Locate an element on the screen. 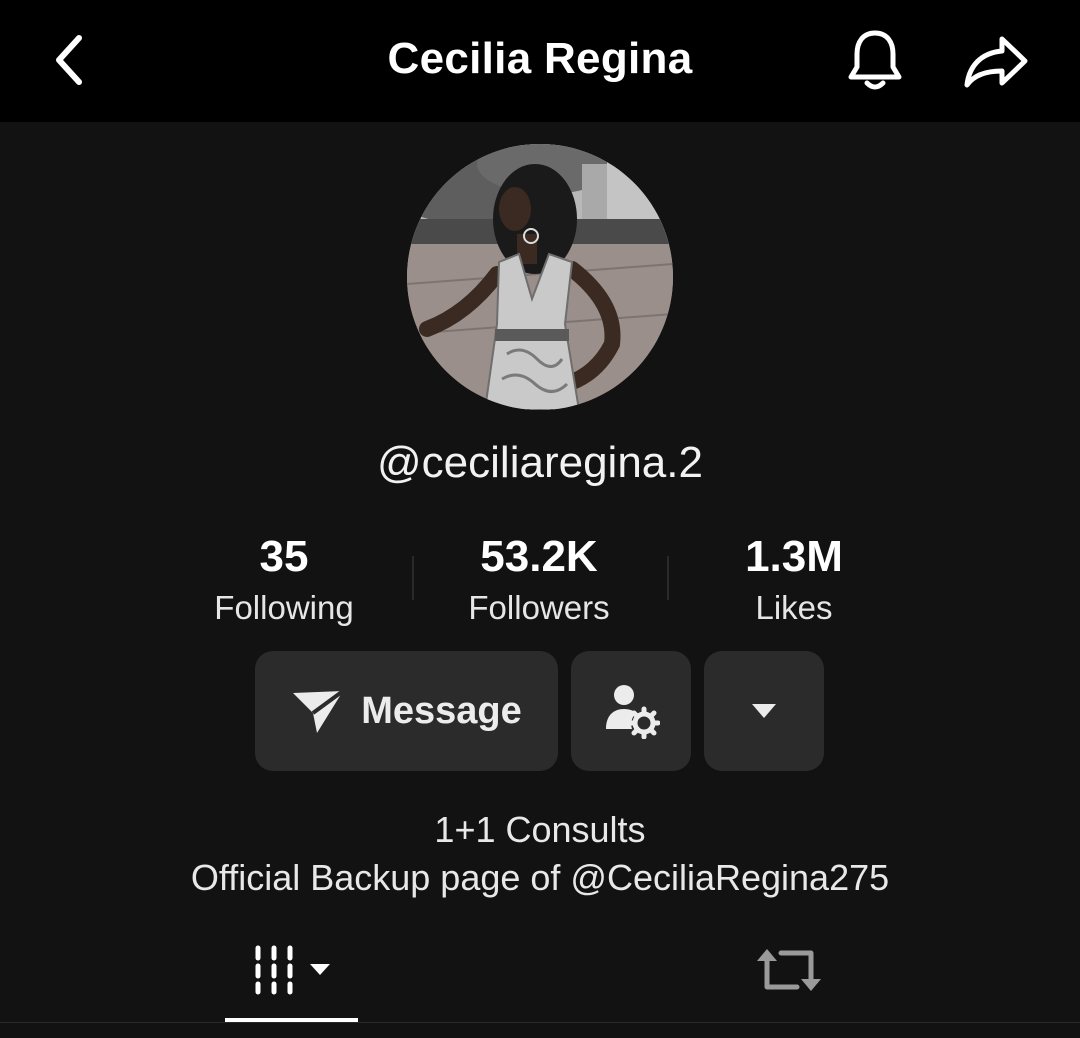 The height and width of the screenshot is (1038, 1080). tab-videos is located at coordinates (291, 970).